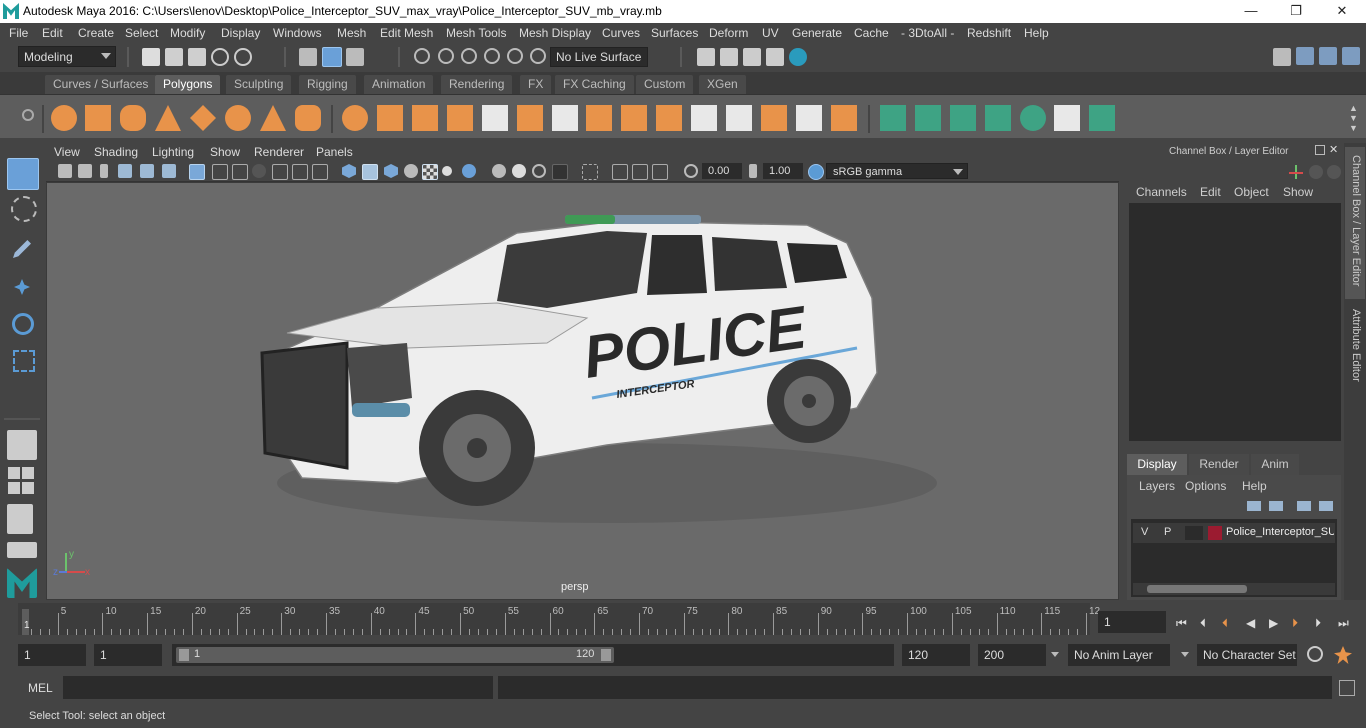  Describe the element at coordinates (1296, 172) in the screenshot. I see `axis-move-icon` at that location.